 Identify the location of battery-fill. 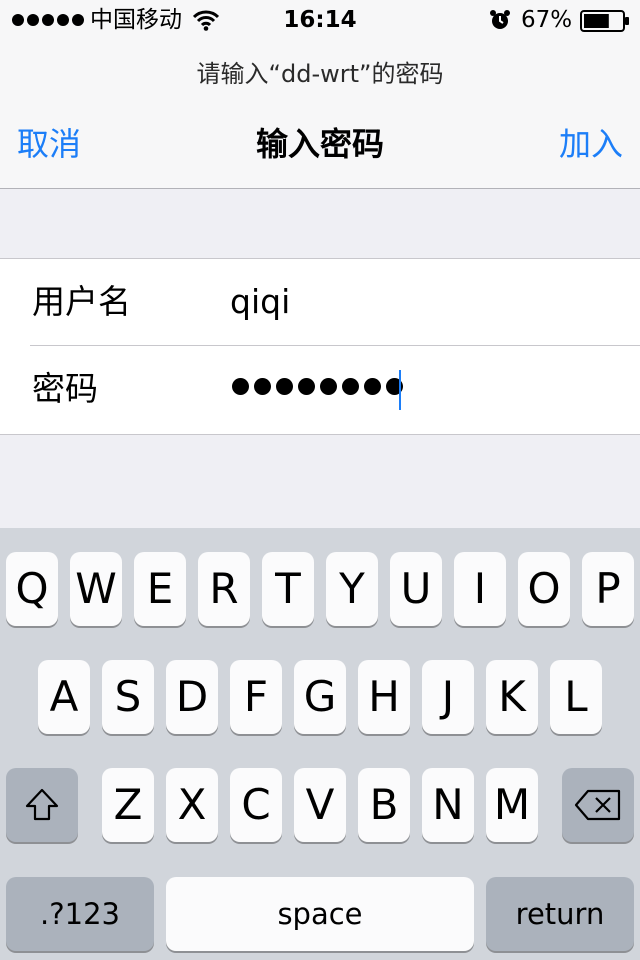
(596, 21).